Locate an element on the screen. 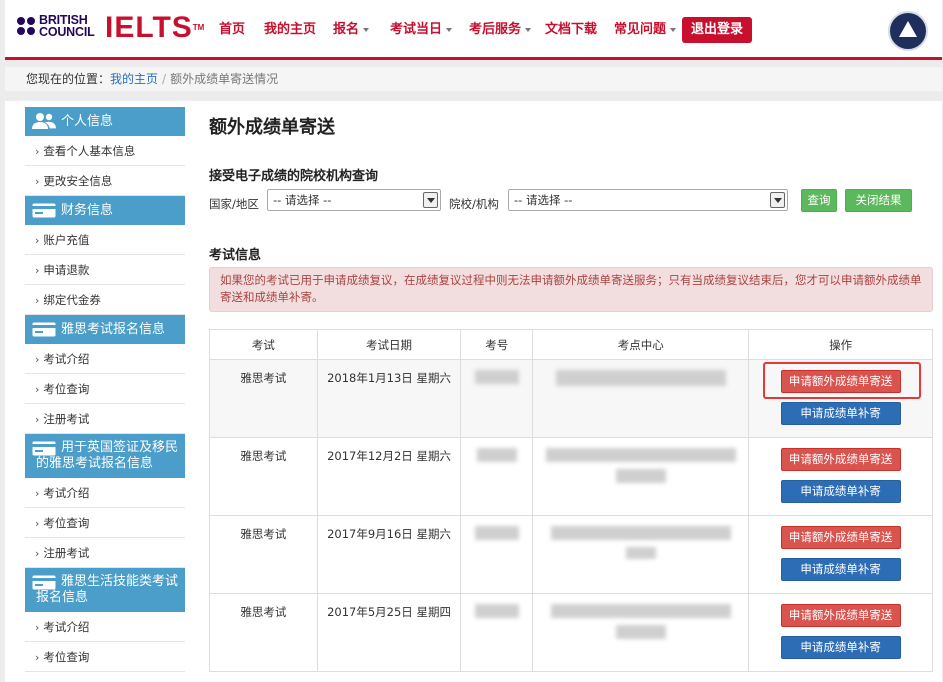  sidebar-section-title: 财务信息 is located at coordinates (87, 210).